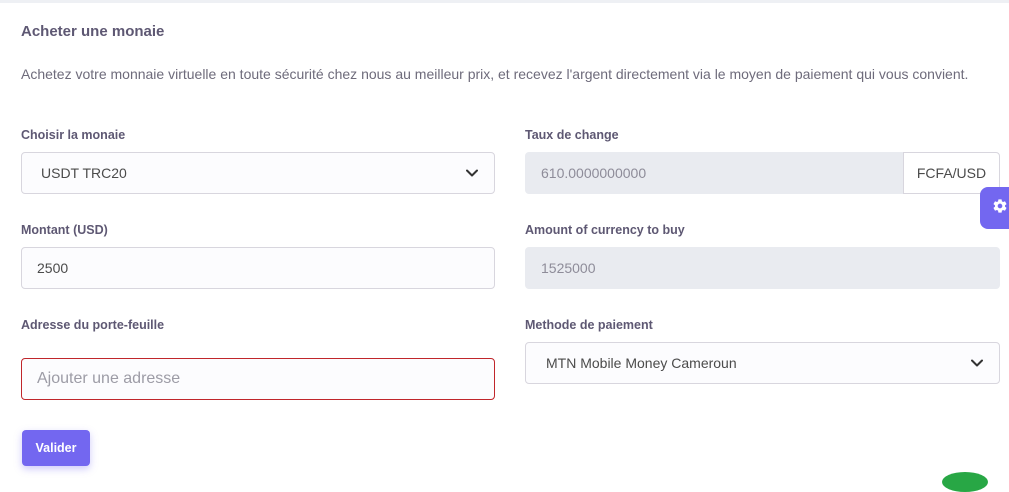 This screenshot has width=1009, height=492. What do you see at coordinates (965, 482) in the screenshot?
I see `chat-widget-button` at bounding box center [965, 482].